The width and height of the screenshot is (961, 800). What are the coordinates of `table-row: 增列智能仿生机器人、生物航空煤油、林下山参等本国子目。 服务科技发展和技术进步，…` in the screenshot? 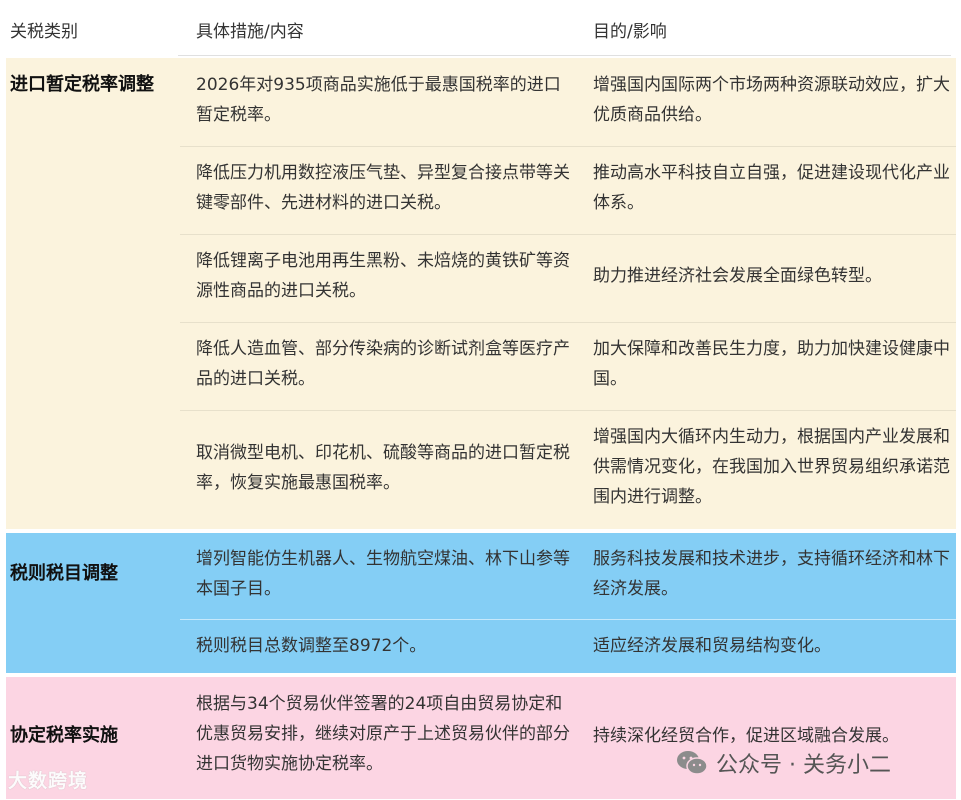 It's located at (568, 576).